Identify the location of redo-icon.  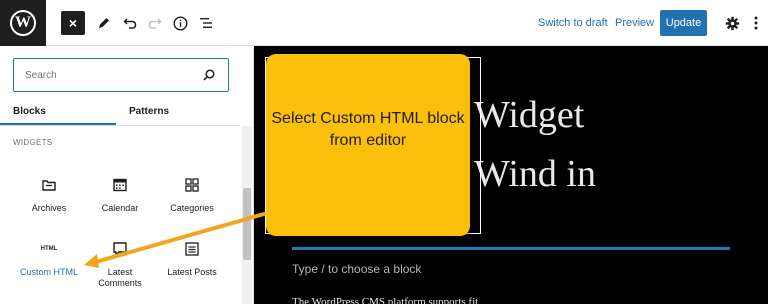
(155, 23).